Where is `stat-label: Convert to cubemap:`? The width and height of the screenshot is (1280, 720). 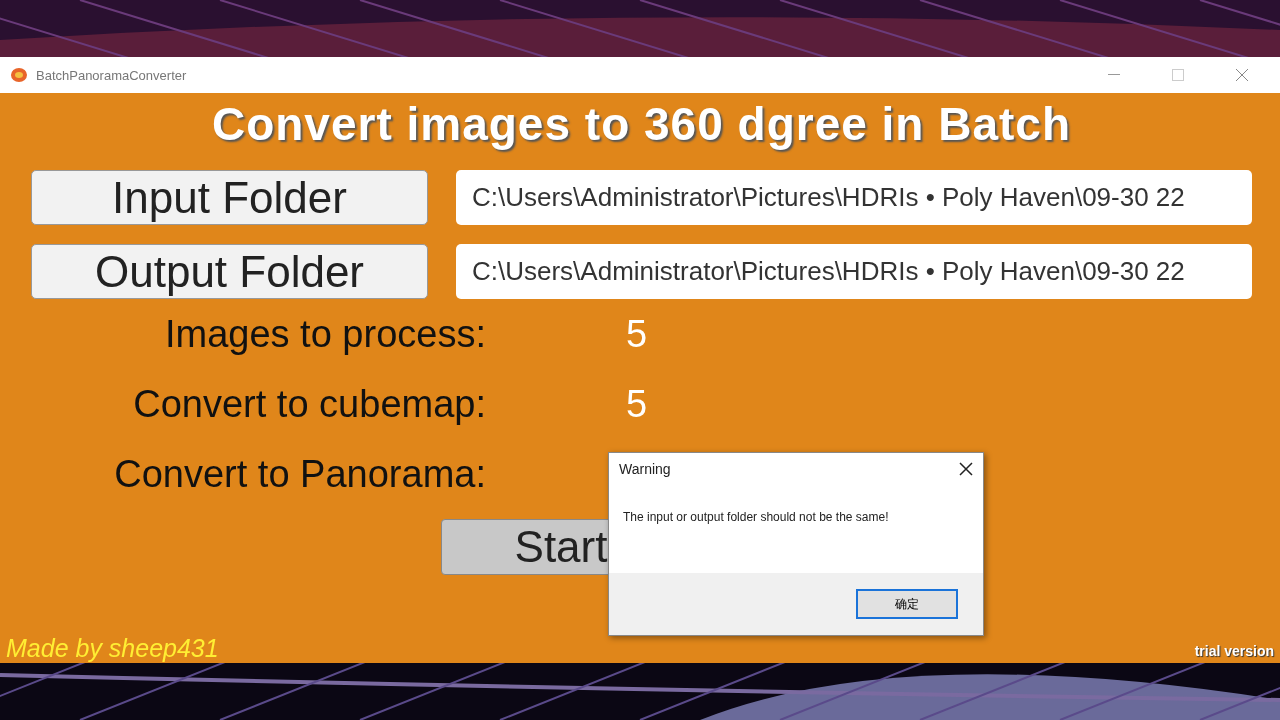
stat-label: Convert to cubemap: is located at coordinates (309, 404).